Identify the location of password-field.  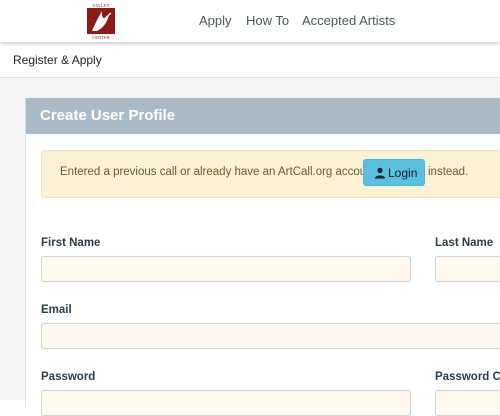
(226, 403).